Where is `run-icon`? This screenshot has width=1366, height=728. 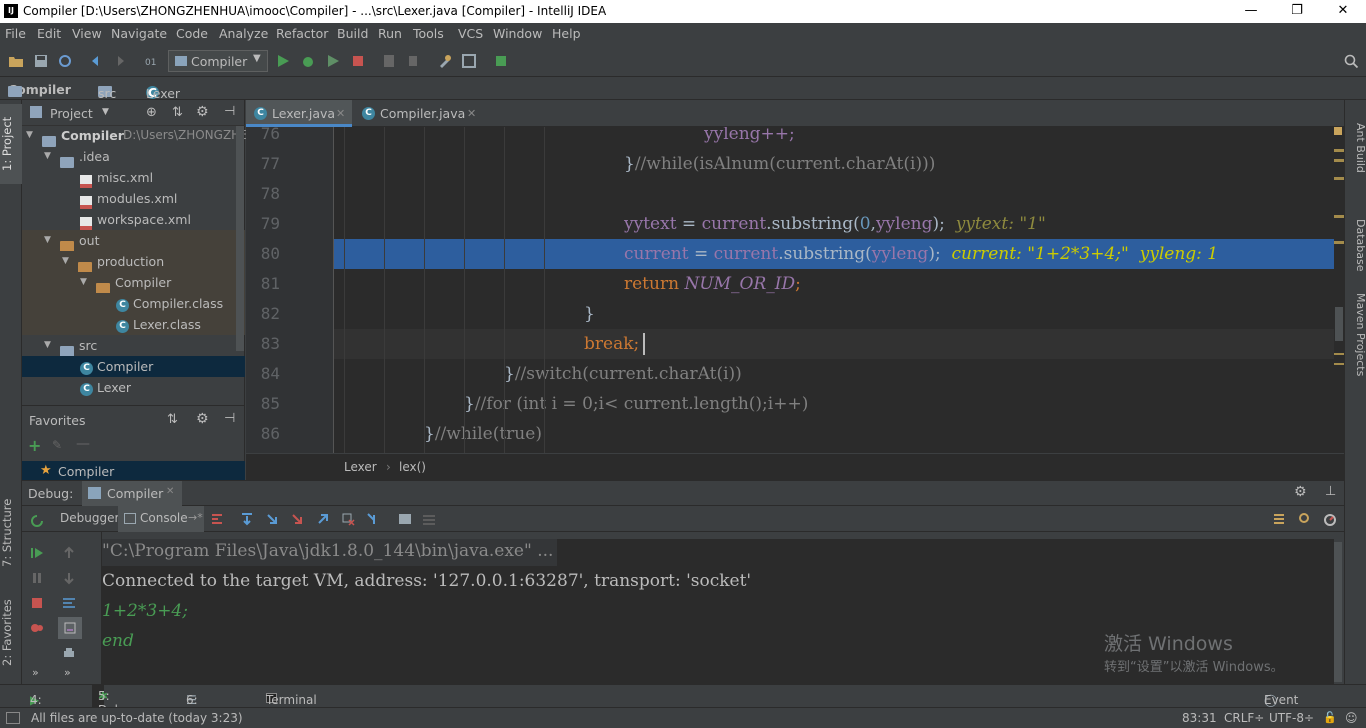
run-icon is located at coordinates (283, 61).